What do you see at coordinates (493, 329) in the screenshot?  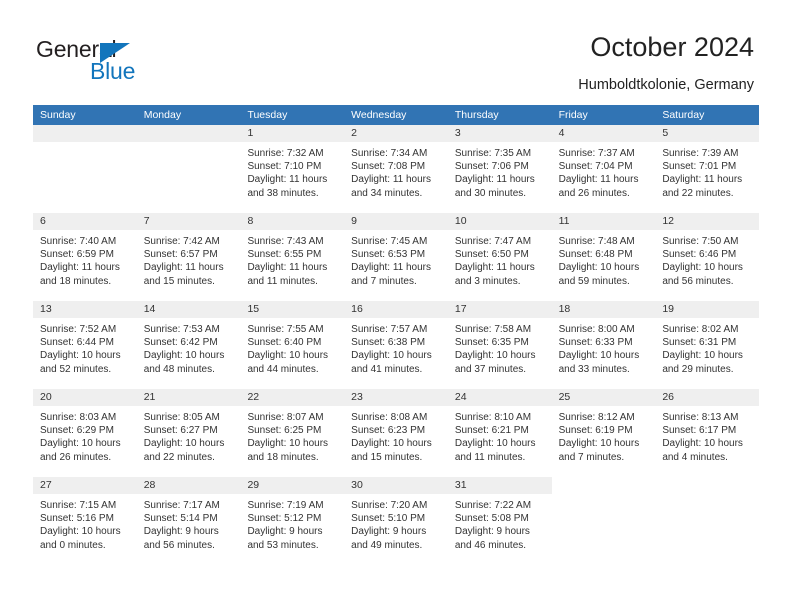 I see `sunrise-text: Sunrise: 7:58 AM` at bounding box center [493, 329].